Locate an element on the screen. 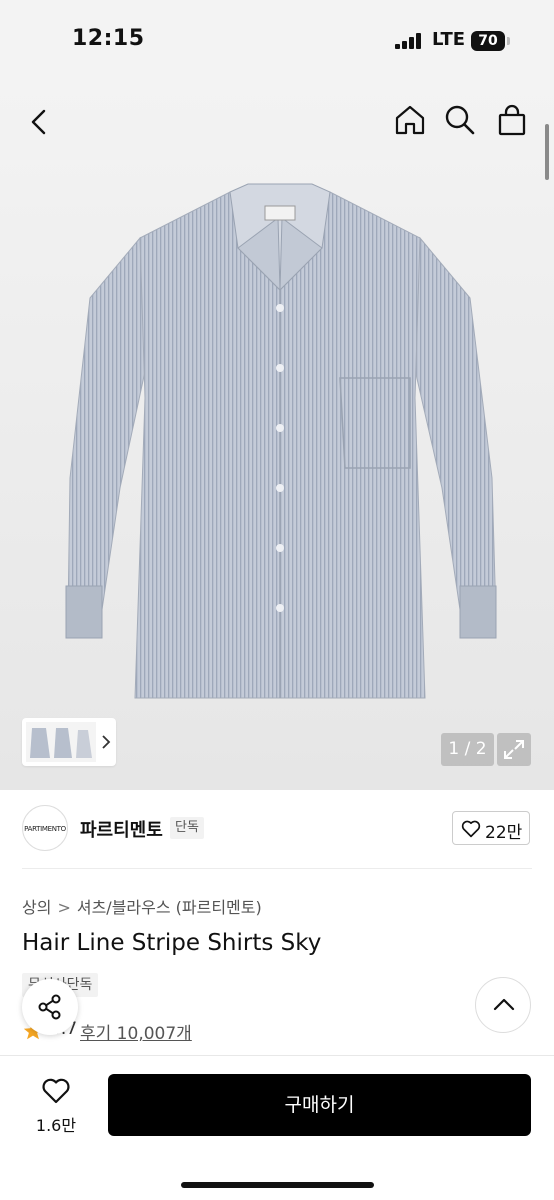 The height and width of the screenshot is (1200, 554). brand-logo: PARTIMENTO is located at coordinates (45, 828).